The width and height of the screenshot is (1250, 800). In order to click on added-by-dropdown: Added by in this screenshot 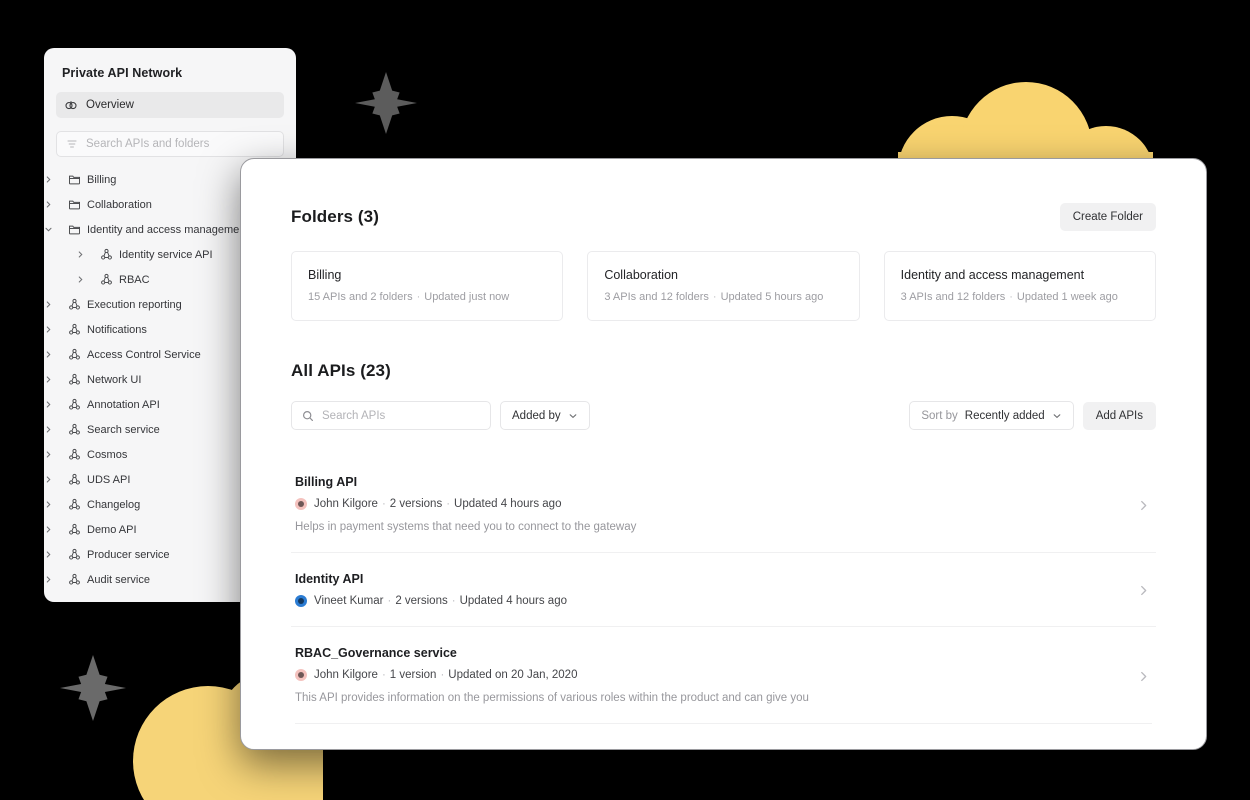, I will do `click(545, 415)`.